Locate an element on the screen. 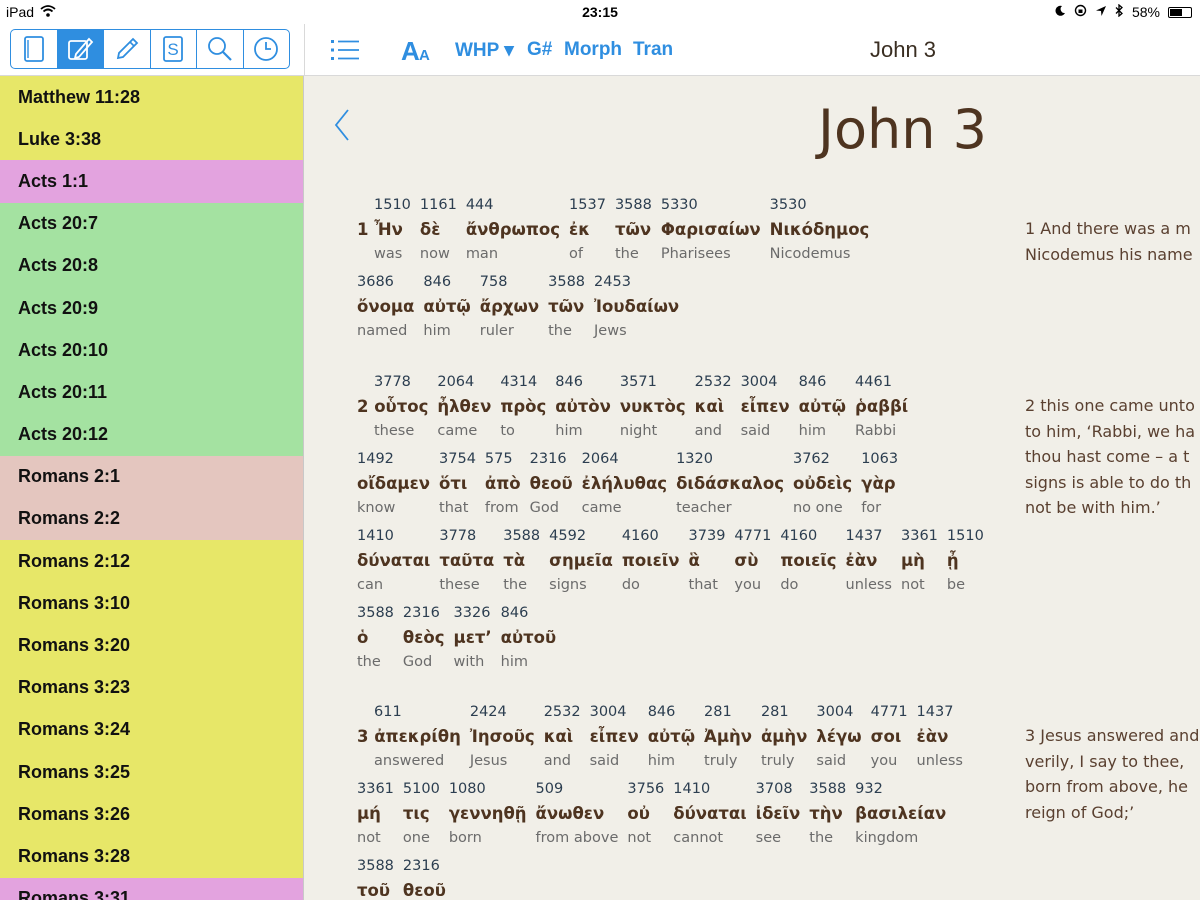 This screenshot has width=1200, height=900. interlinear-word: 3708 ἰδεῖν see is located at coordinates (778, 813).